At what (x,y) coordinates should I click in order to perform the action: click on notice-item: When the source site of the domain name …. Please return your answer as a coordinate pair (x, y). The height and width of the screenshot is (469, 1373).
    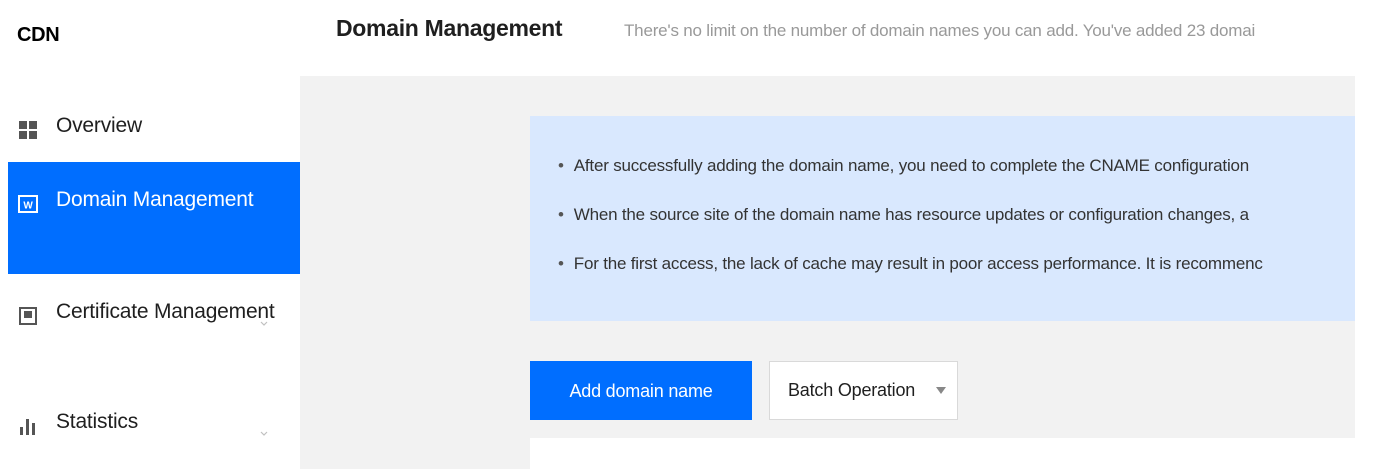
    Looking at the image, I should click on (903, 215).